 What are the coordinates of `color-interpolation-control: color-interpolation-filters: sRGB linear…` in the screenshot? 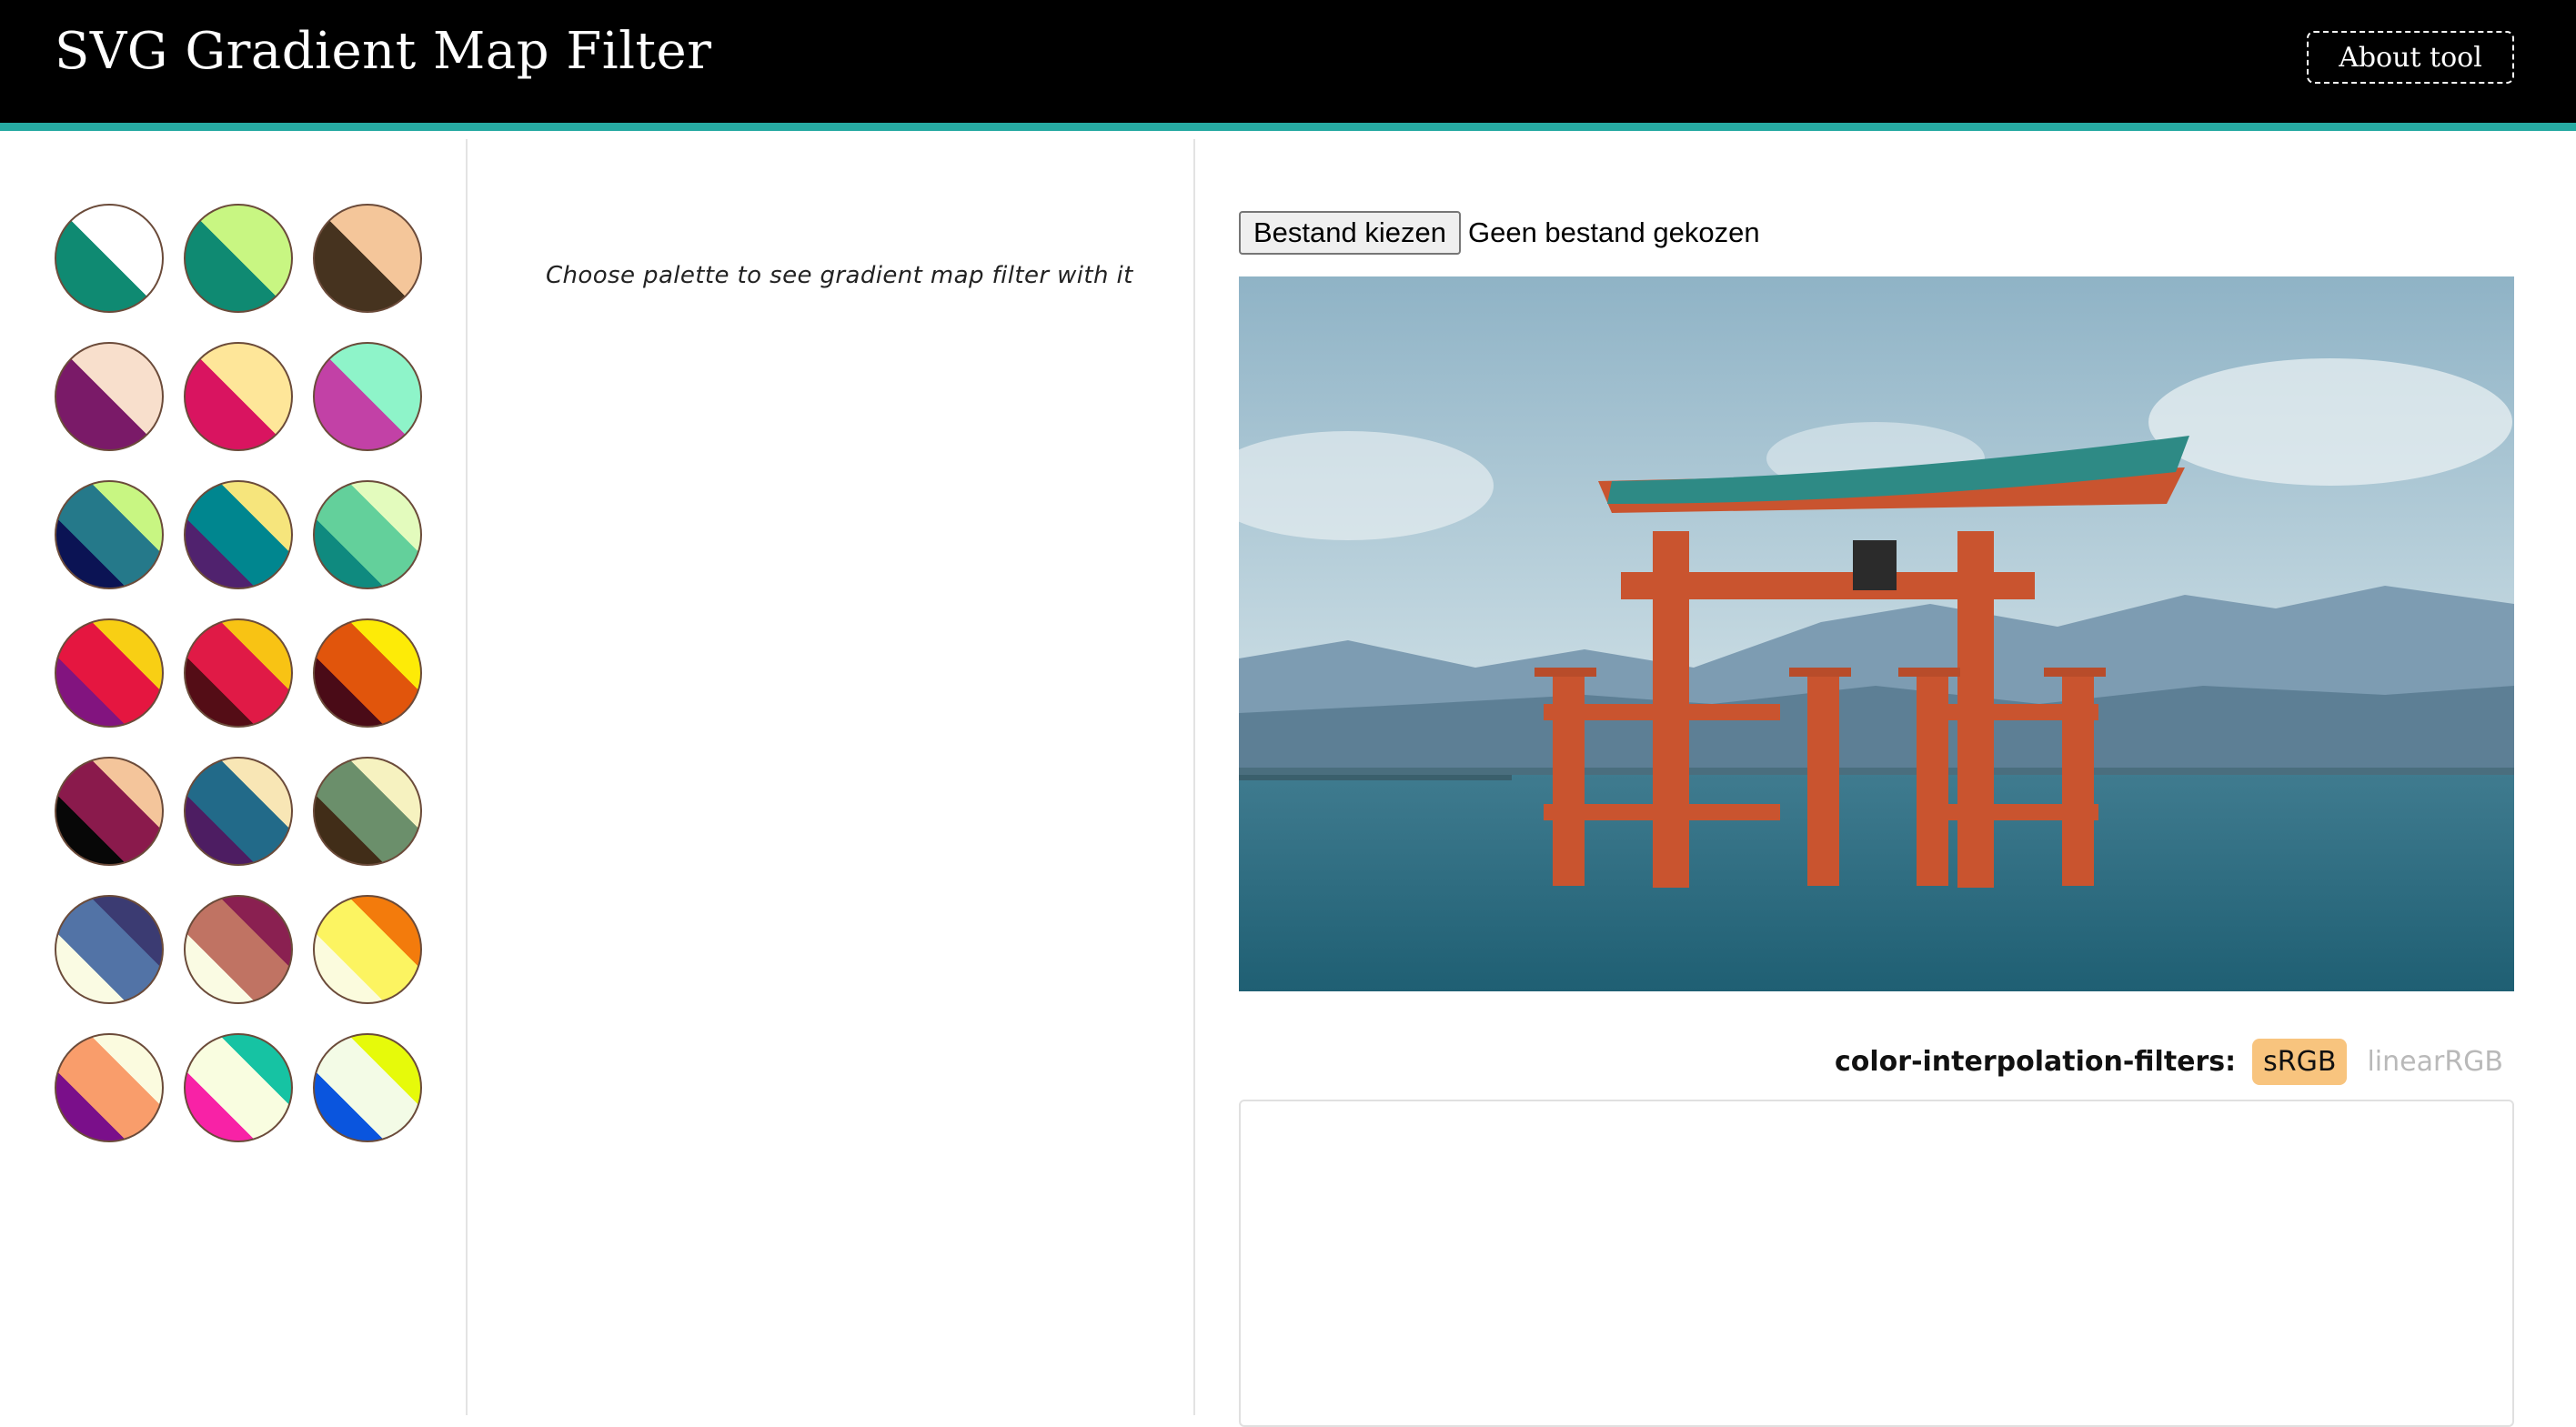 It's located at (2174, 1062).